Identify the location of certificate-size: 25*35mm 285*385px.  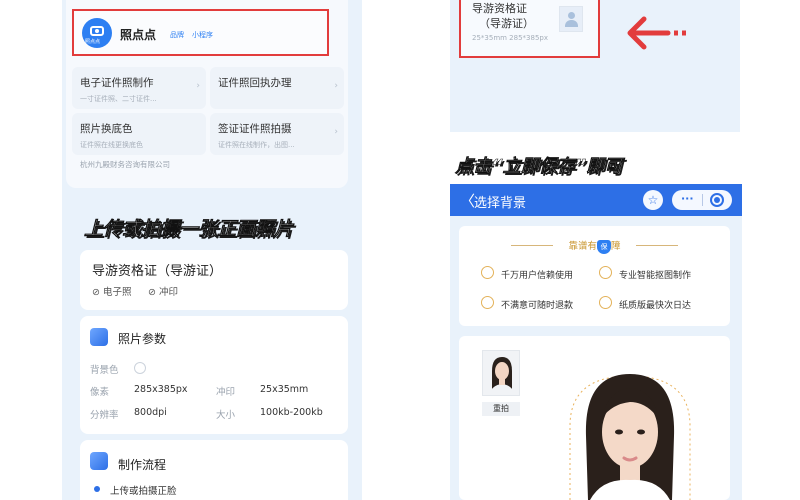
(510, 38).